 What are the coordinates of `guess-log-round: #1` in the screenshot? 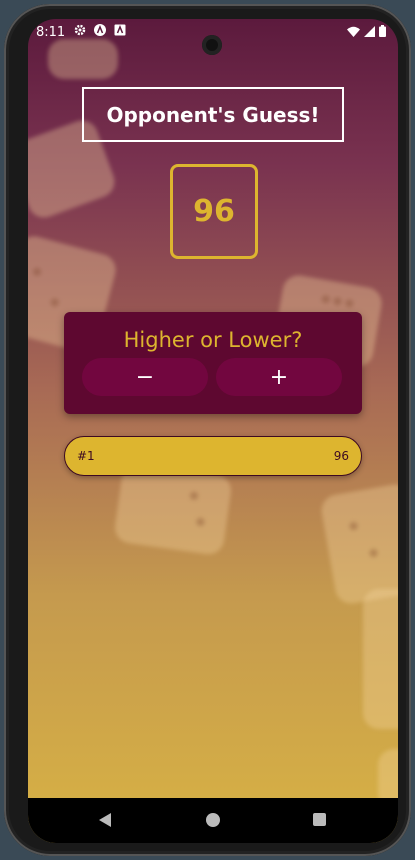 It's located at (86, 456).